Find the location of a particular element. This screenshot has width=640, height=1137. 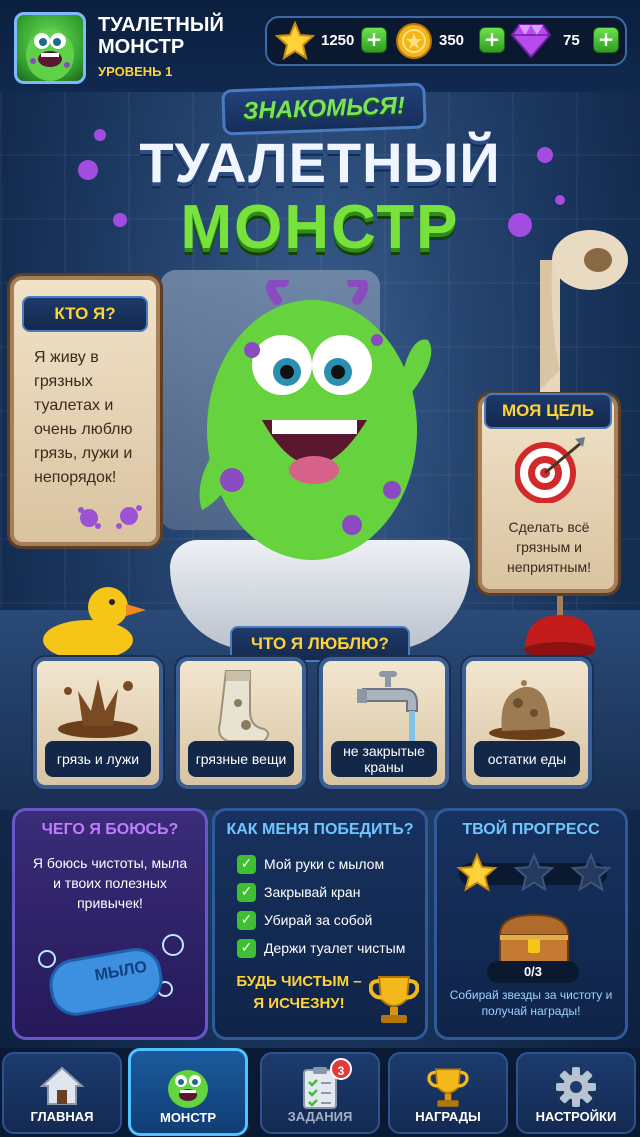

coin-currency: 350 + is located at coordinates (450, 41).